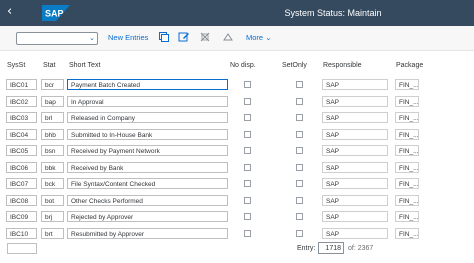 The height and width of the screenshot is (263, 474). I want to click on header-responsible: Responsible, so click(342, 65).